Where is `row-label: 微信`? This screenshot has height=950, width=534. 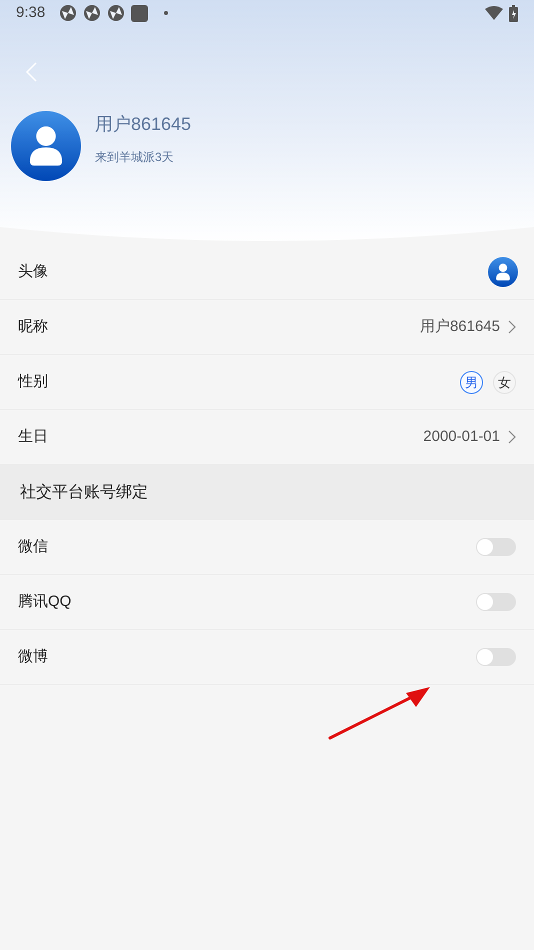
row-label: 微信 is located at coordinates (33, 546).